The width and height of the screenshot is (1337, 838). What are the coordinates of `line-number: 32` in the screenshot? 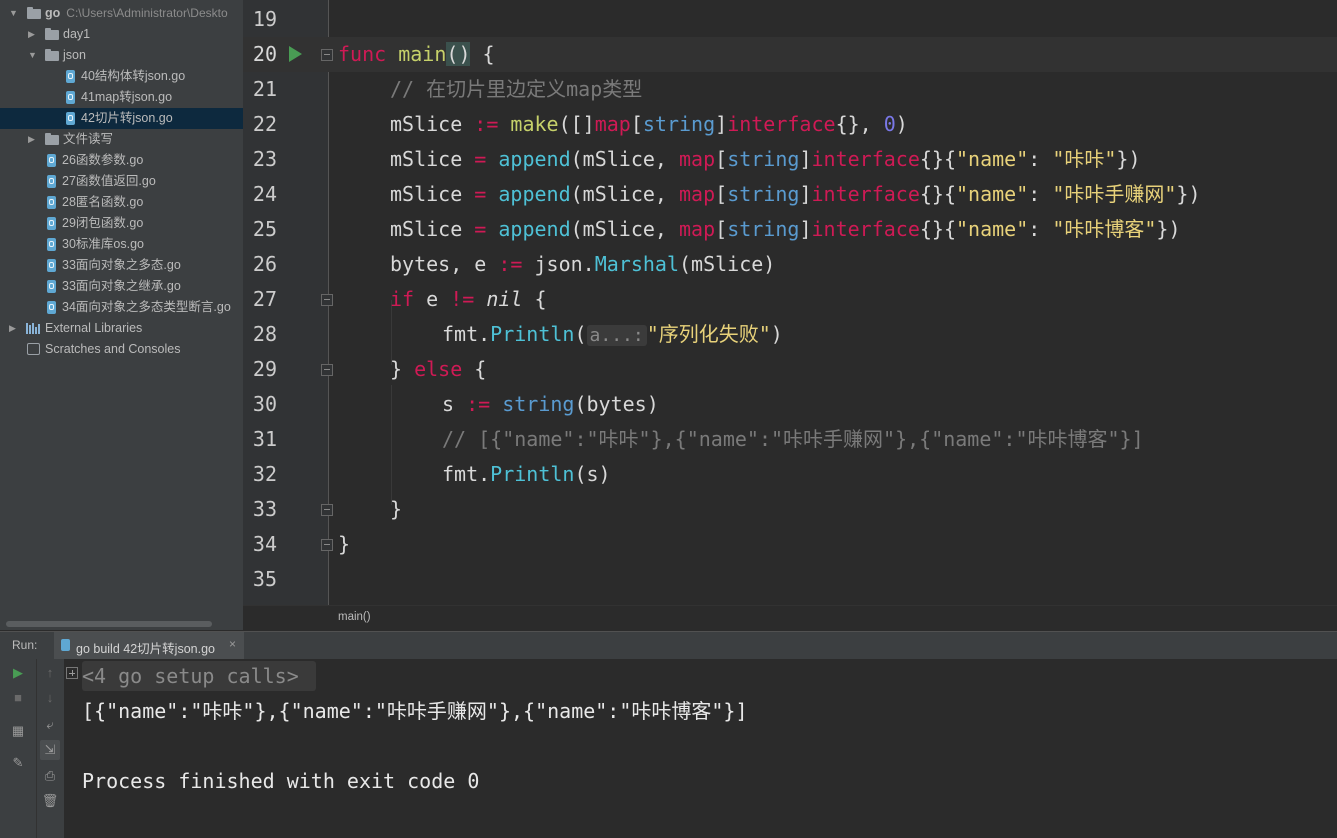 It's located at (264, 474).